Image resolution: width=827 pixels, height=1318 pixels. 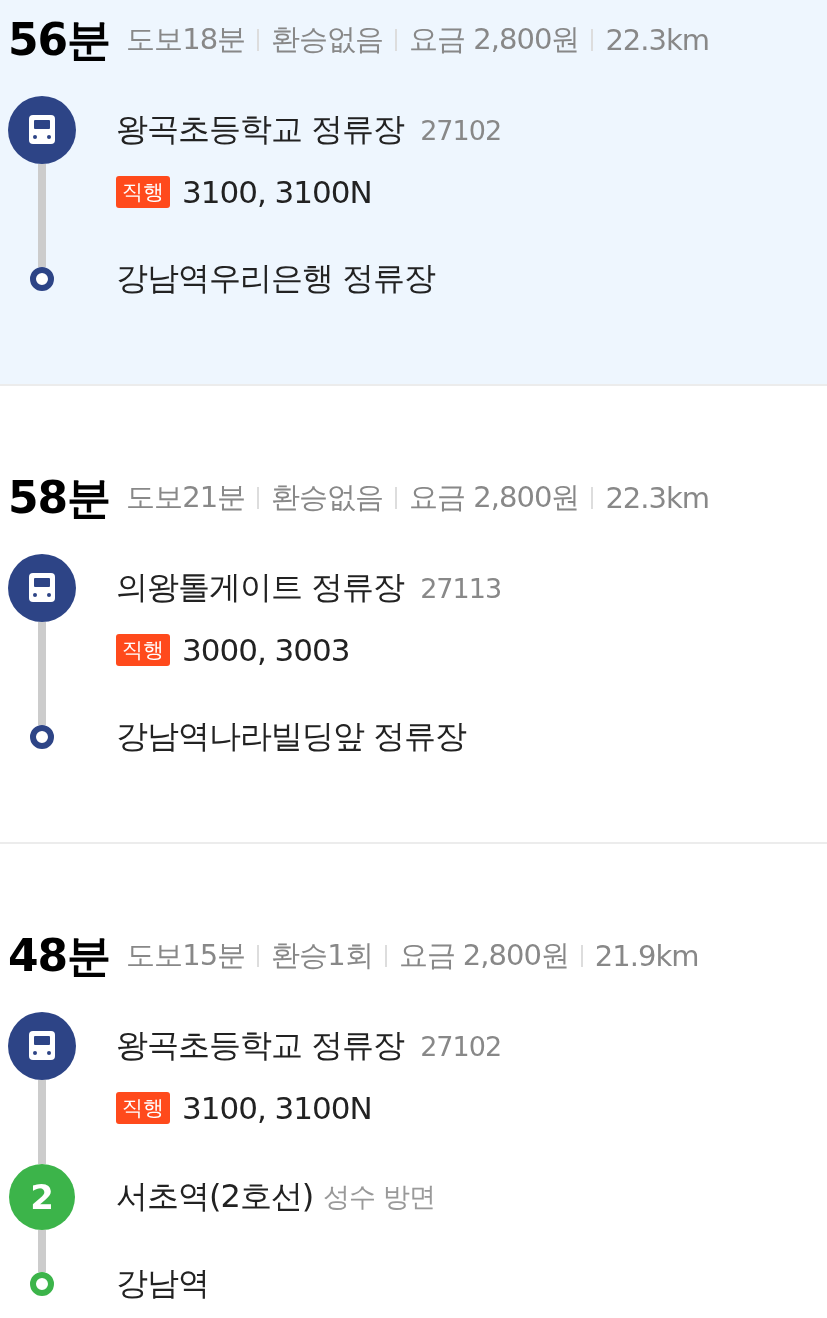 I want to click on stop-name: 강남역우리은행 정류장, so click(x=276, y=278).